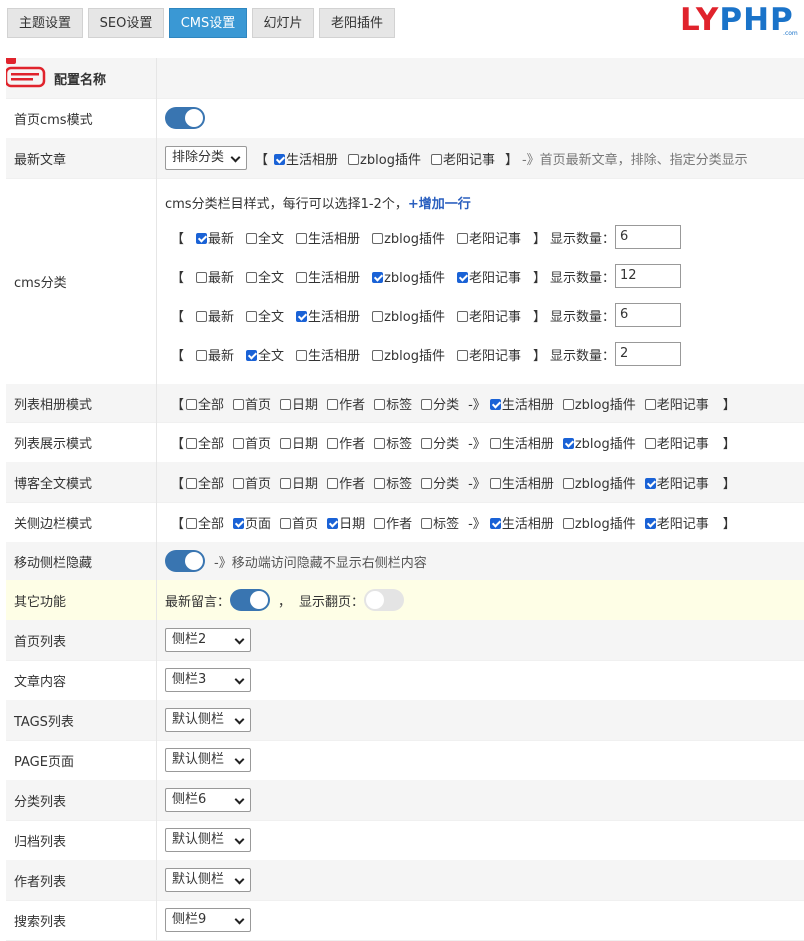  What do you see at coordinates (126, 23) in the screenshot?
I see `tab-seo: SEO设置` at bounding box center [126, 23].